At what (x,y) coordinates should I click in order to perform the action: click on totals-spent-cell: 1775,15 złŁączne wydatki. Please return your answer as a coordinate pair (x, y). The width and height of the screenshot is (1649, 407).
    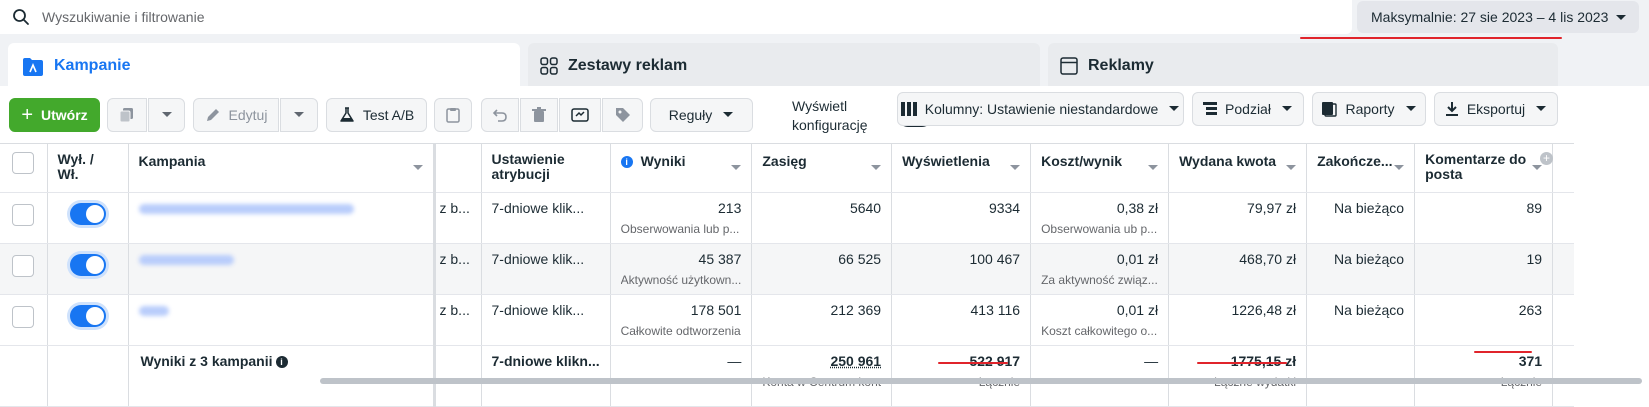
    Looking at the image, I should click on (1238, 376).